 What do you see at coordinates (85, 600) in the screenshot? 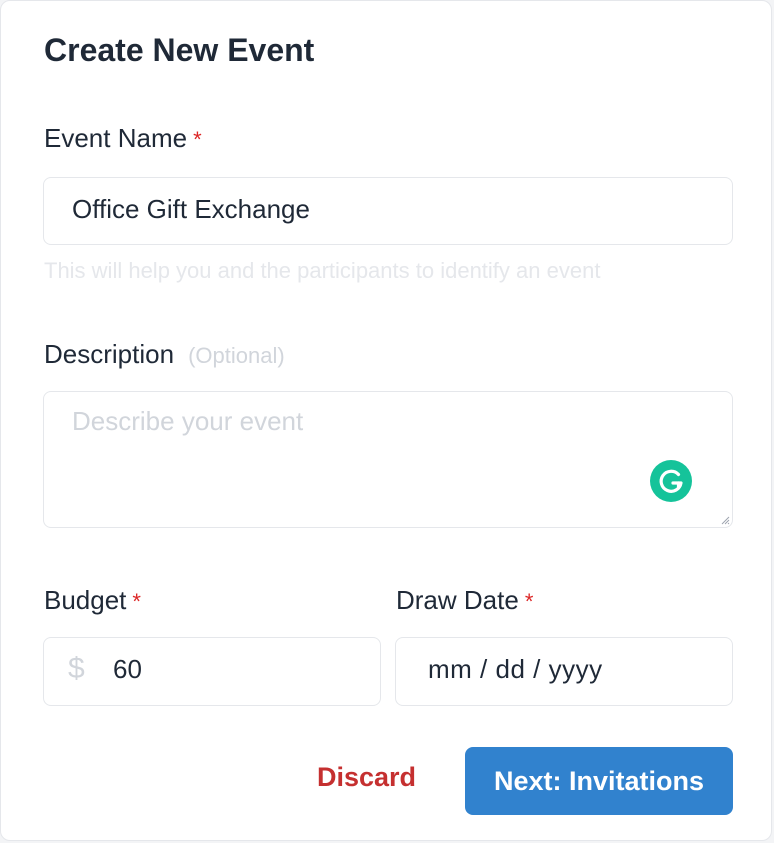
I see `budget-label-text: Budget` at bounding box center [85, 600].